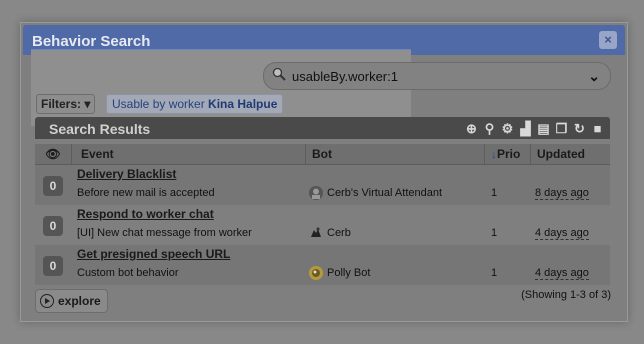 The height and width of the screenshot is (344, 644). What do you see at coordinates (489, 128) in the screenshot?
I see `search-icon: ⚲` at bounding box center [489, 128].